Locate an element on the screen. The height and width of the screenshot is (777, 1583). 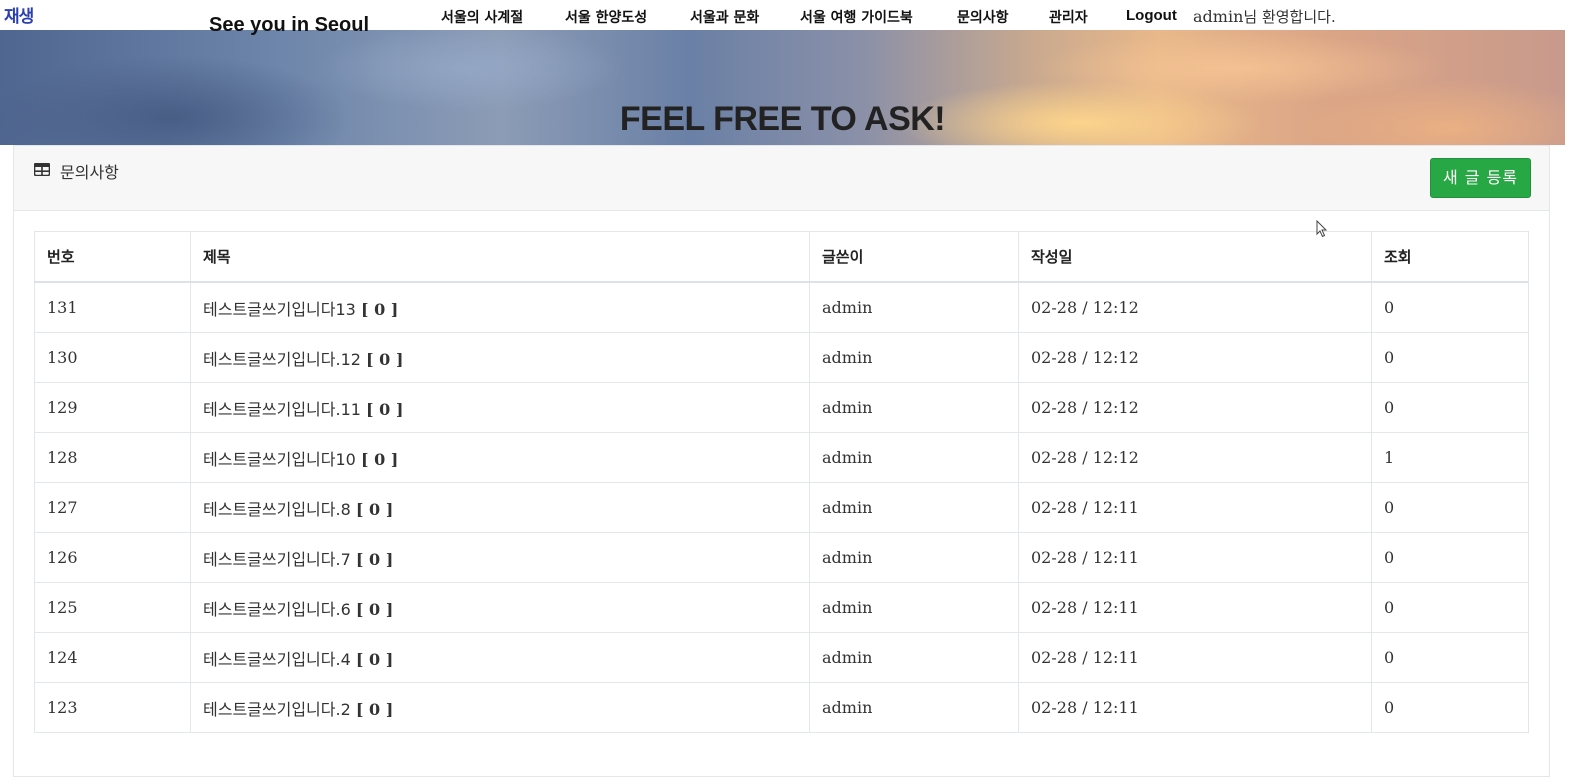
table-row: 123 테스트글쓰기입니다.2 [ 0 ] admin 02-28 / 12:11 0 is located at coordinates (781, 707).